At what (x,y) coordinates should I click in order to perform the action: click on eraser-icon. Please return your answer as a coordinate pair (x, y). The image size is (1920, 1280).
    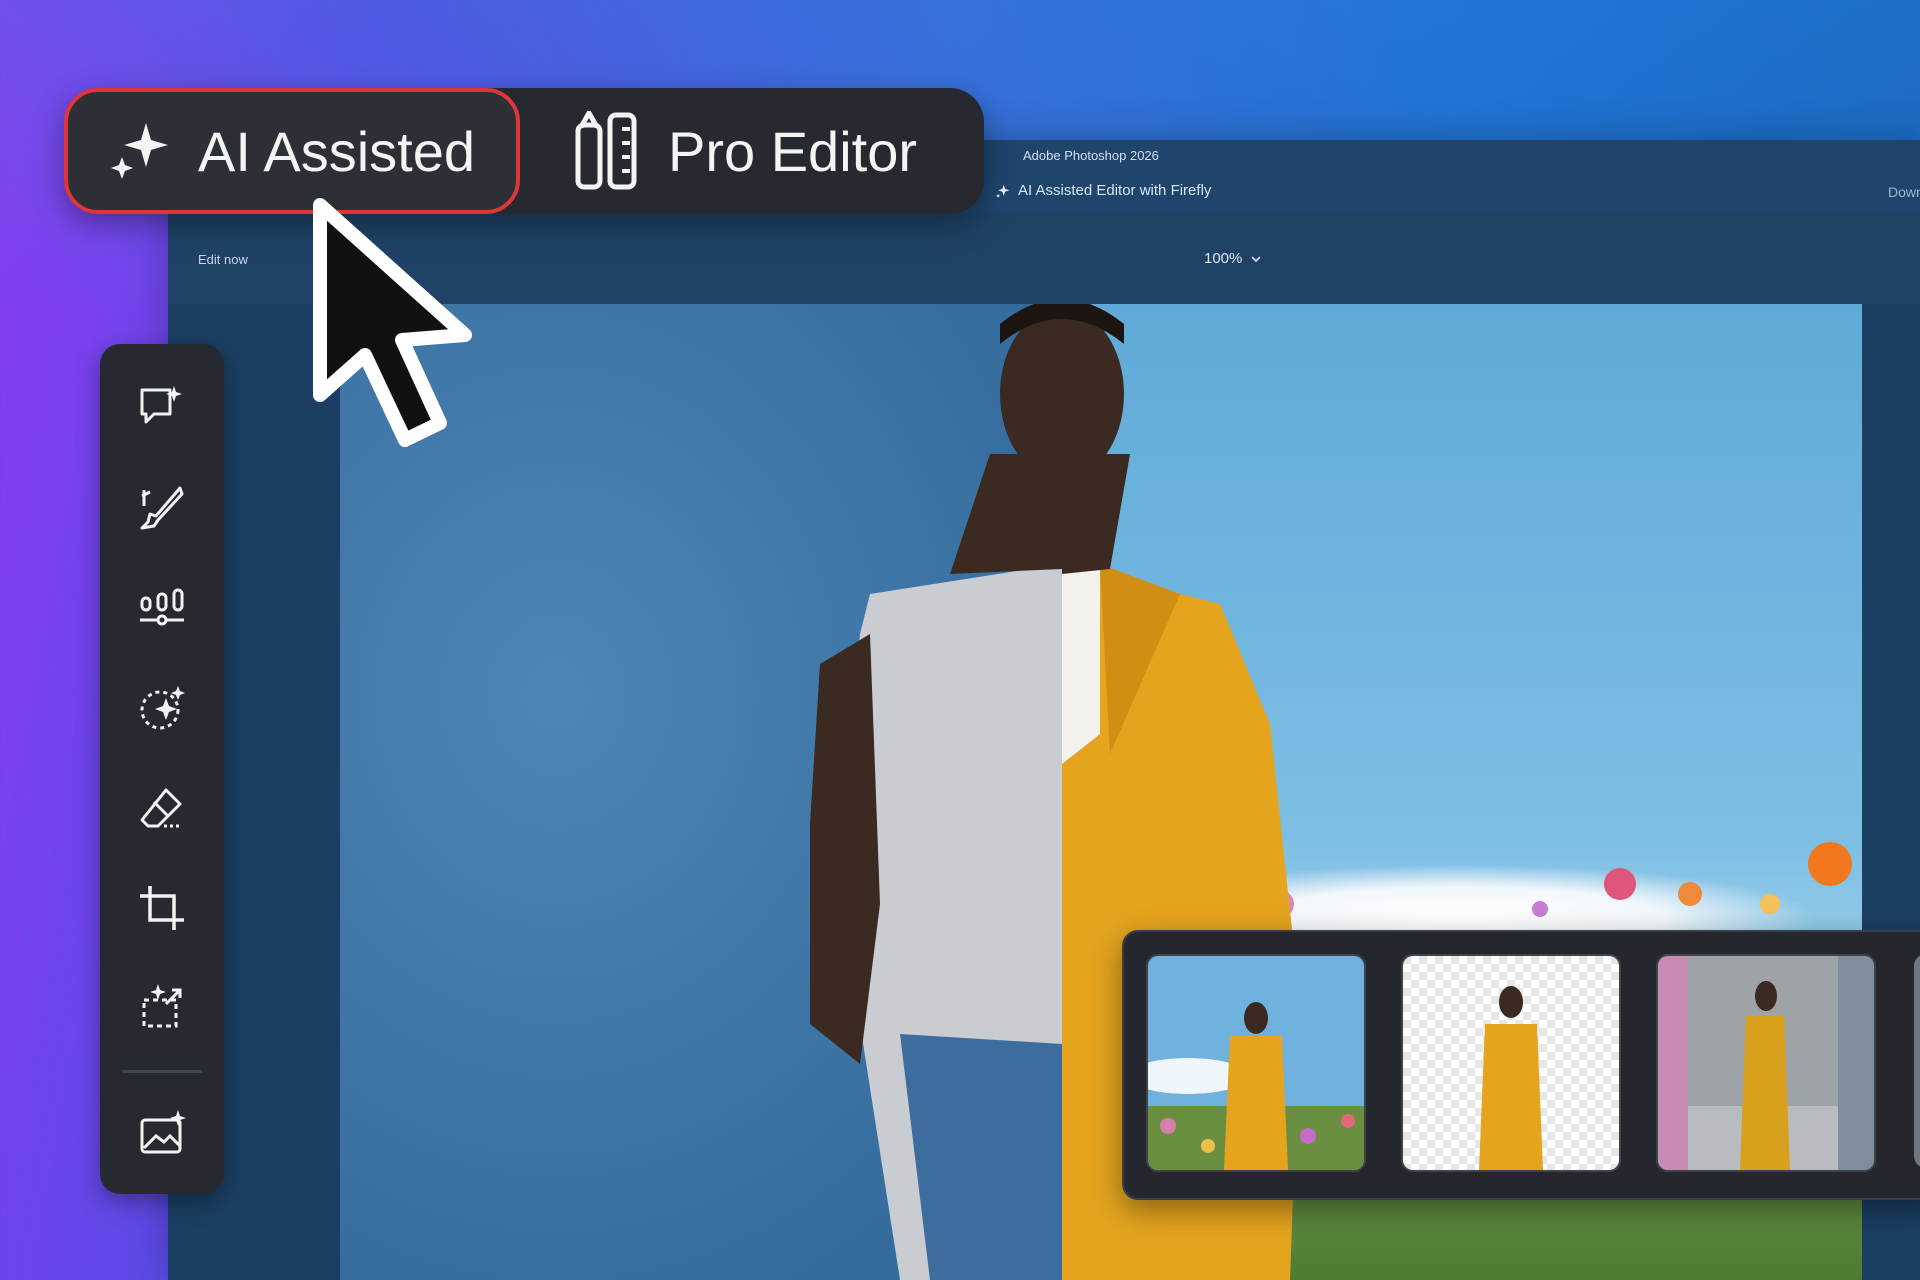
    Looking at the image, I should click on (161, 808).